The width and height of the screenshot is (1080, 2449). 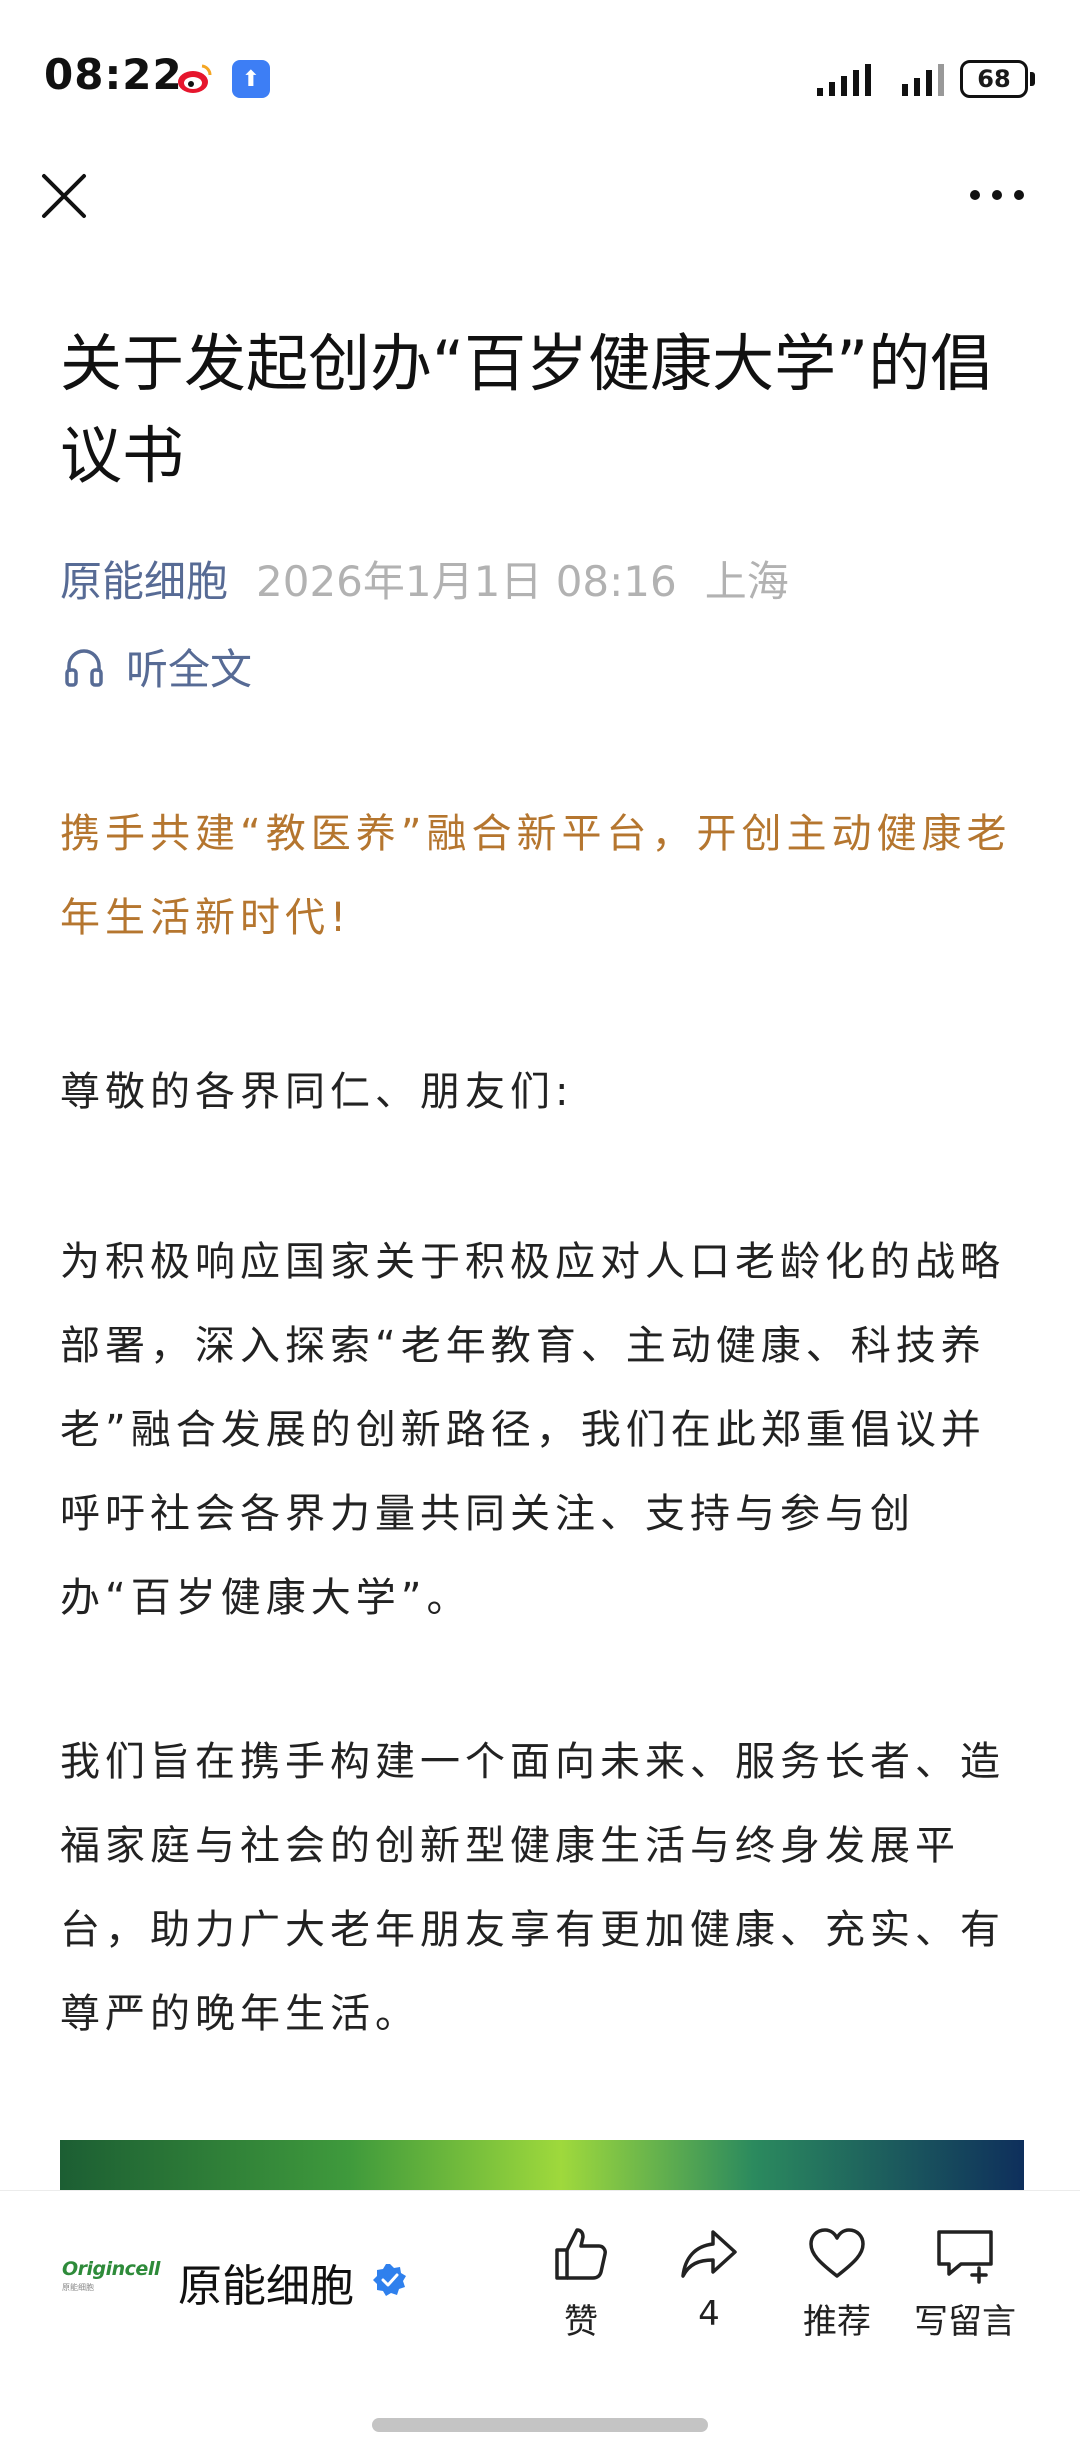 What do you see at coordinates (64, 196) in the screenshot?
I see `close-icon` at bounding box center [64, 196].